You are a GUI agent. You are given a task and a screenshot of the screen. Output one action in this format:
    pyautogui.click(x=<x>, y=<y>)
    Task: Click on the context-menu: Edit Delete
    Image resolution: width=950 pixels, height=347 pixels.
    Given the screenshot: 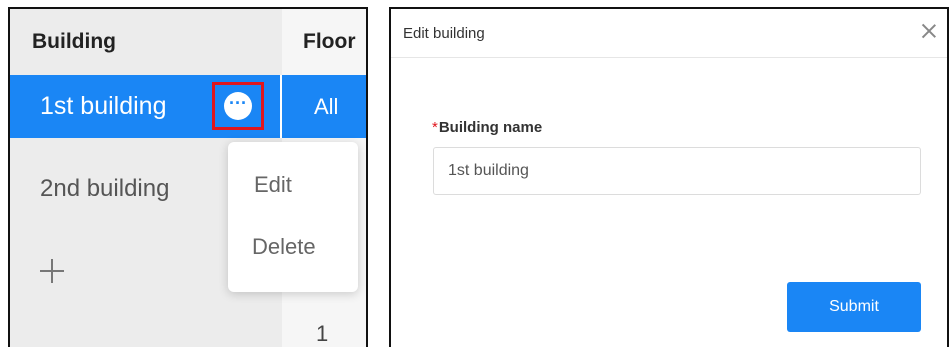 What is the action you would take?
    pyautogui.click(x=293, y=217)
    